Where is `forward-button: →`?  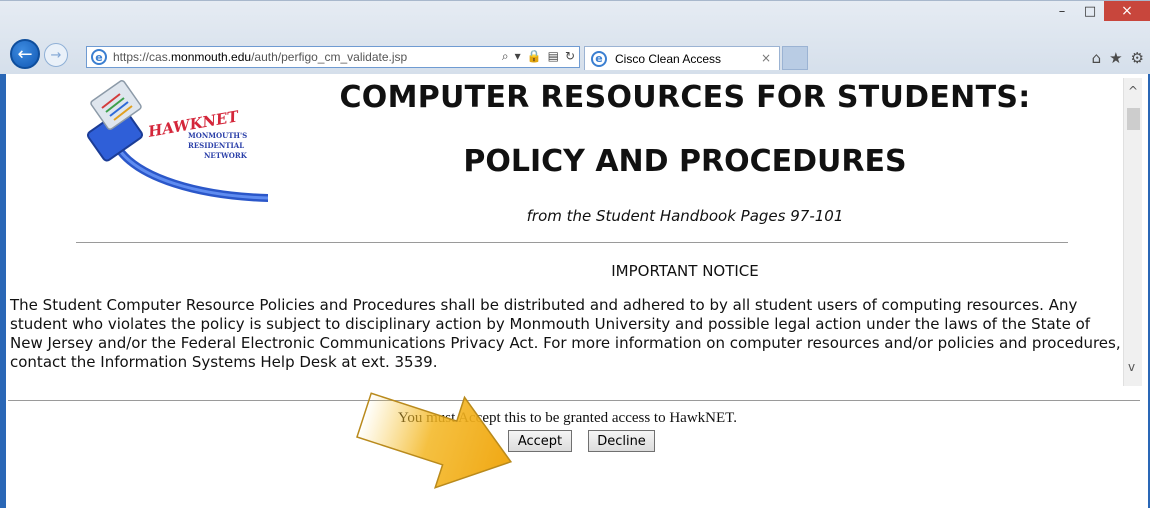
forward-button: → is located at coordinates (56, 55).